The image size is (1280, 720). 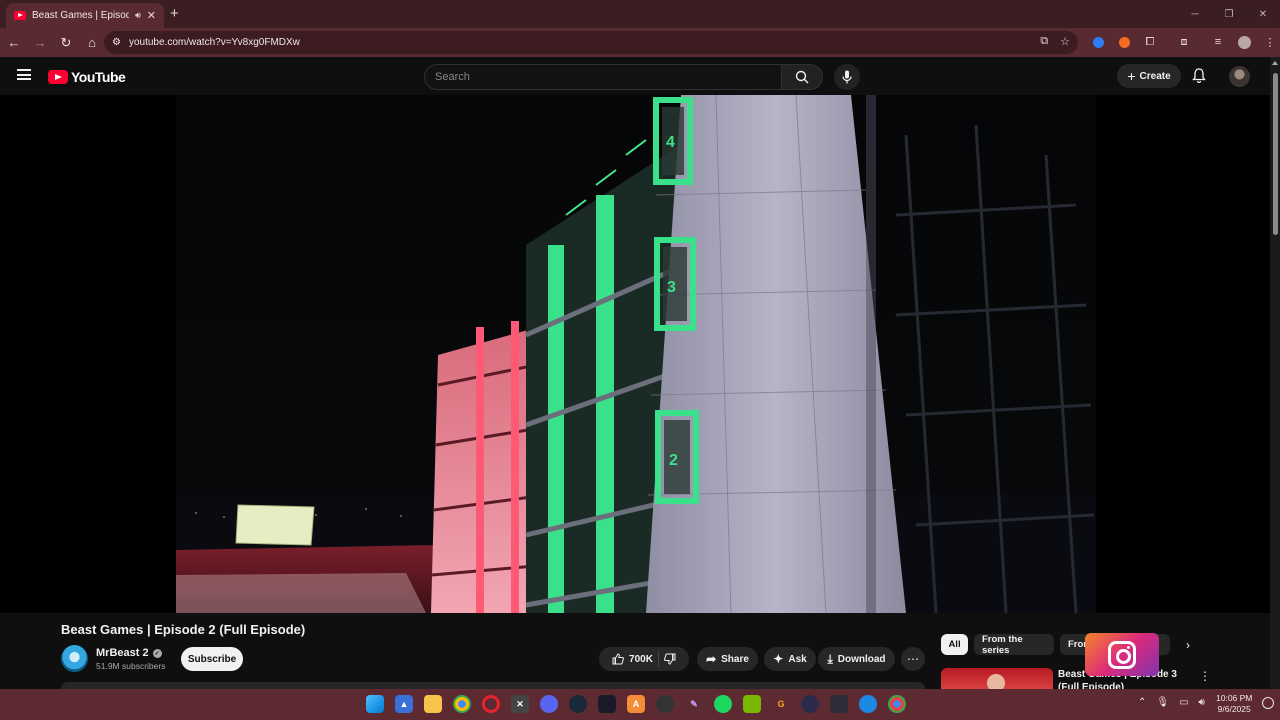 What do you see at coordinates (641, 659) in the screenshot?
I see `like-count: 700K` at bounding box center [641, 659].